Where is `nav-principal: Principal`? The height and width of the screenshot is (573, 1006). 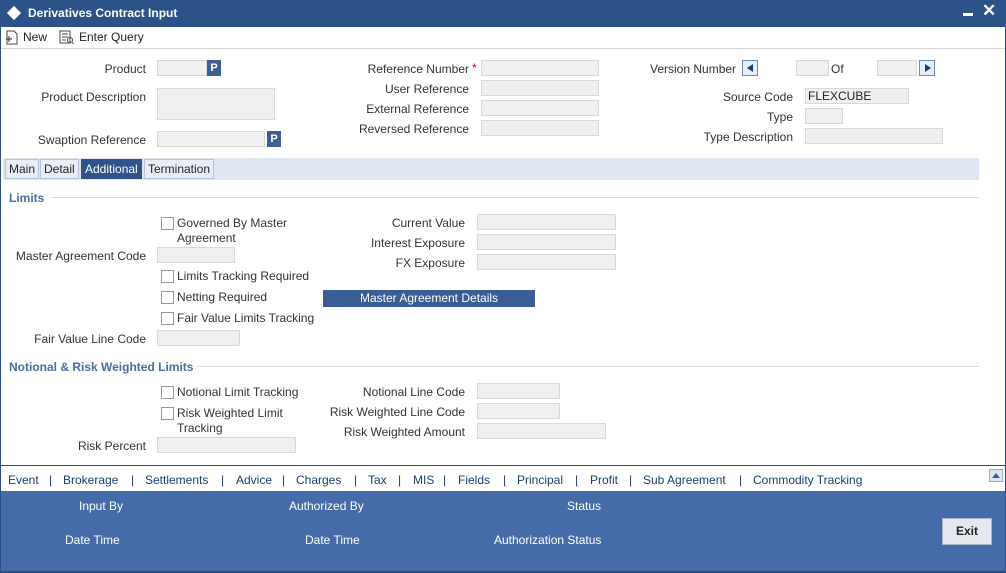 nav-principal: Principal is located at coordinates (540, 480).